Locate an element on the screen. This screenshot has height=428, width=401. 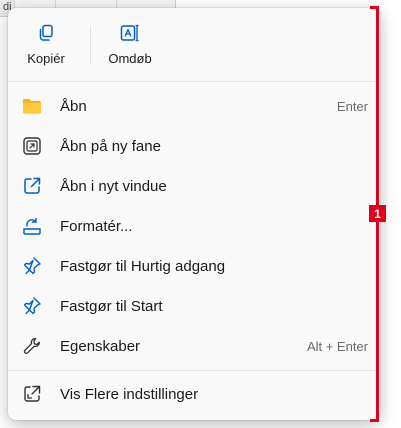
callout-bracket-bottom is located at coordinates (374, 420).